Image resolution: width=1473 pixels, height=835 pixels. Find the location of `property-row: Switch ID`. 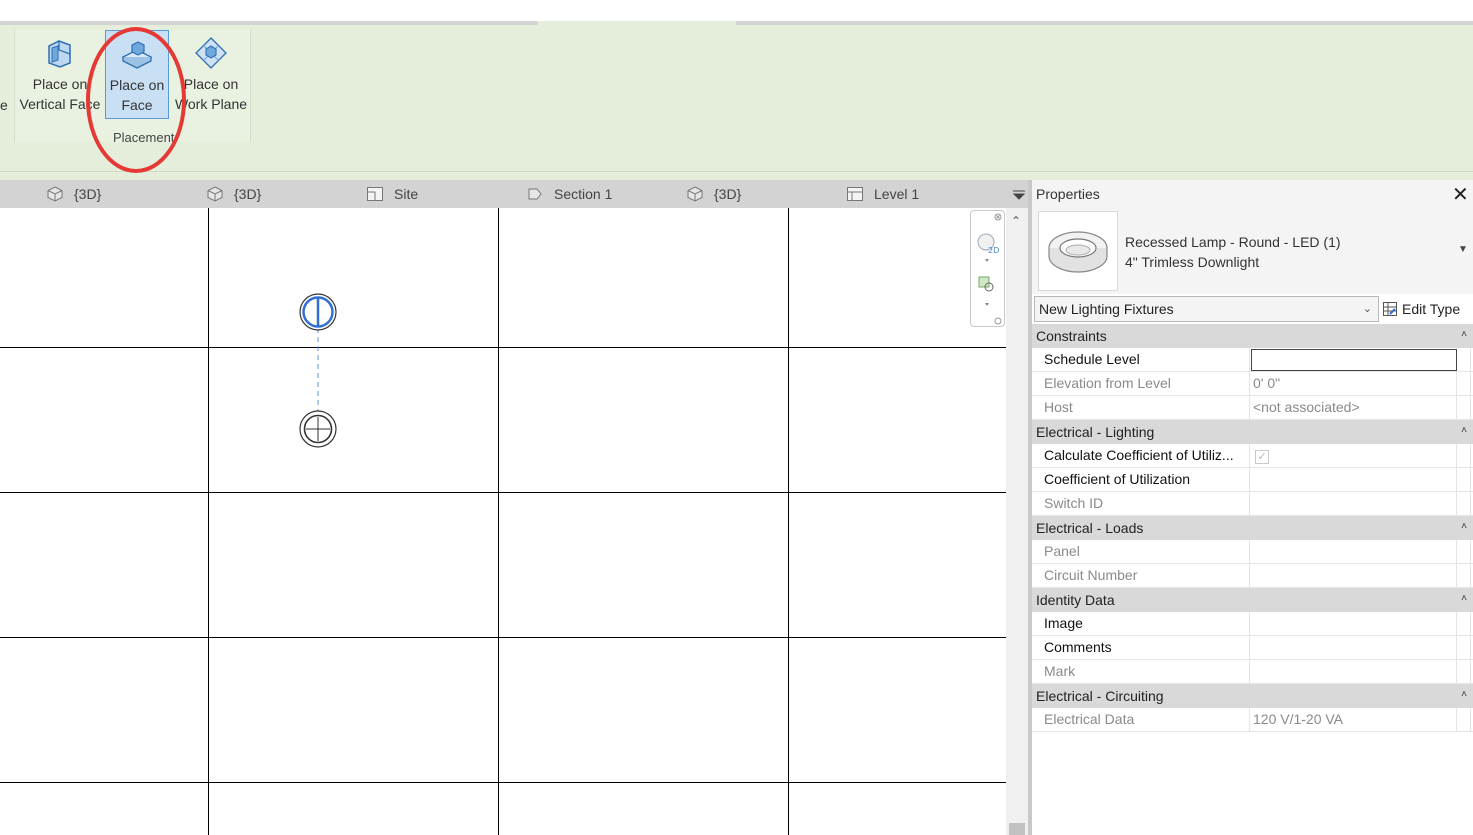

property-row: Switch ID is located at coordinates (1252, 504).